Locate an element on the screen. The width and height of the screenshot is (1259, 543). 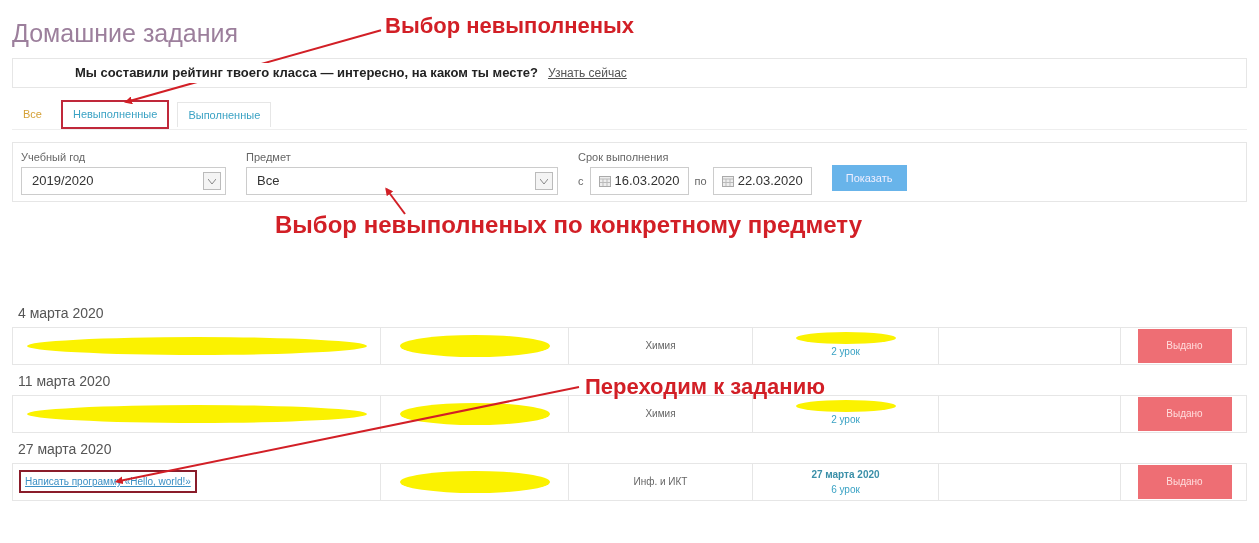
tab: Все is located at coordinates (32, 114).